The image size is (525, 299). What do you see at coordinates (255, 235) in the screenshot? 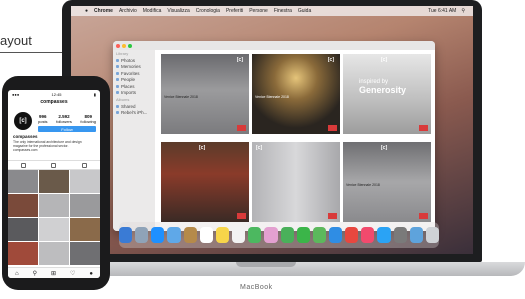
I see `maps-icon` at bounding box center [255, 235].